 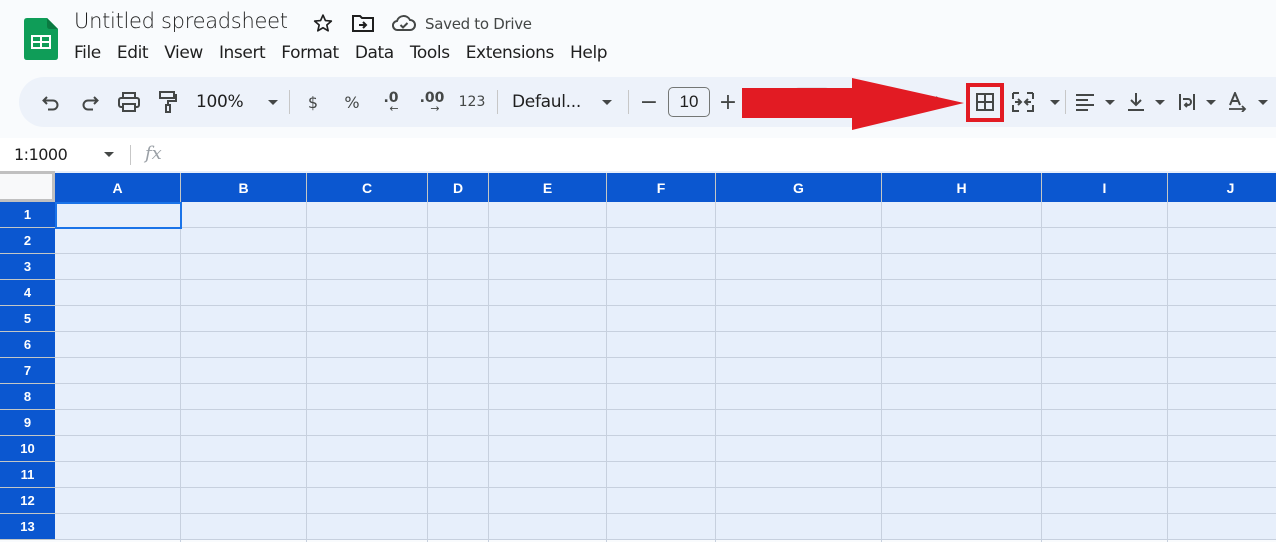 I want to click on row-header-12: 12, so click(x=27, y=501).